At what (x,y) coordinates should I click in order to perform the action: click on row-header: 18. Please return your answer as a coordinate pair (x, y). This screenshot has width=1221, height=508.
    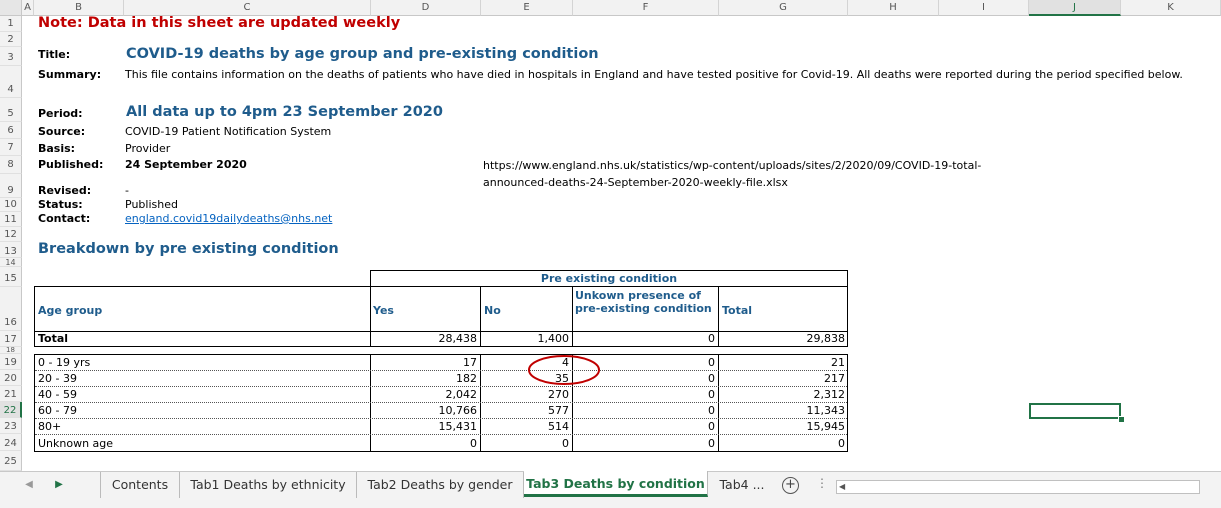
    Looking at the image, I should click on (11, 350).